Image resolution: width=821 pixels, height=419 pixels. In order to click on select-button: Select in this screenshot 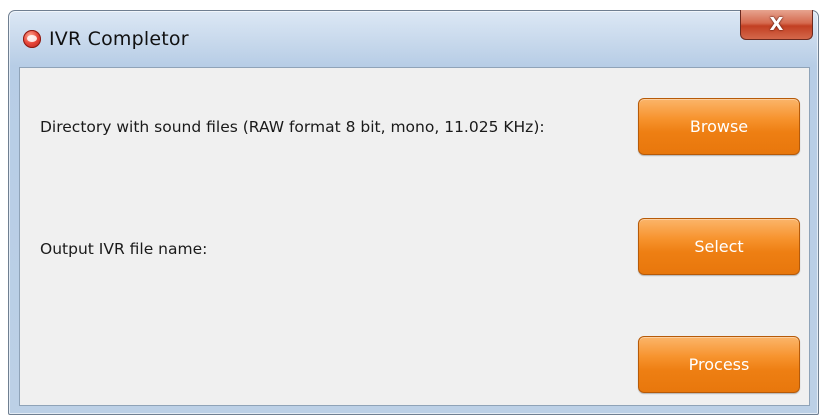, I will do `click(719, 246)`.